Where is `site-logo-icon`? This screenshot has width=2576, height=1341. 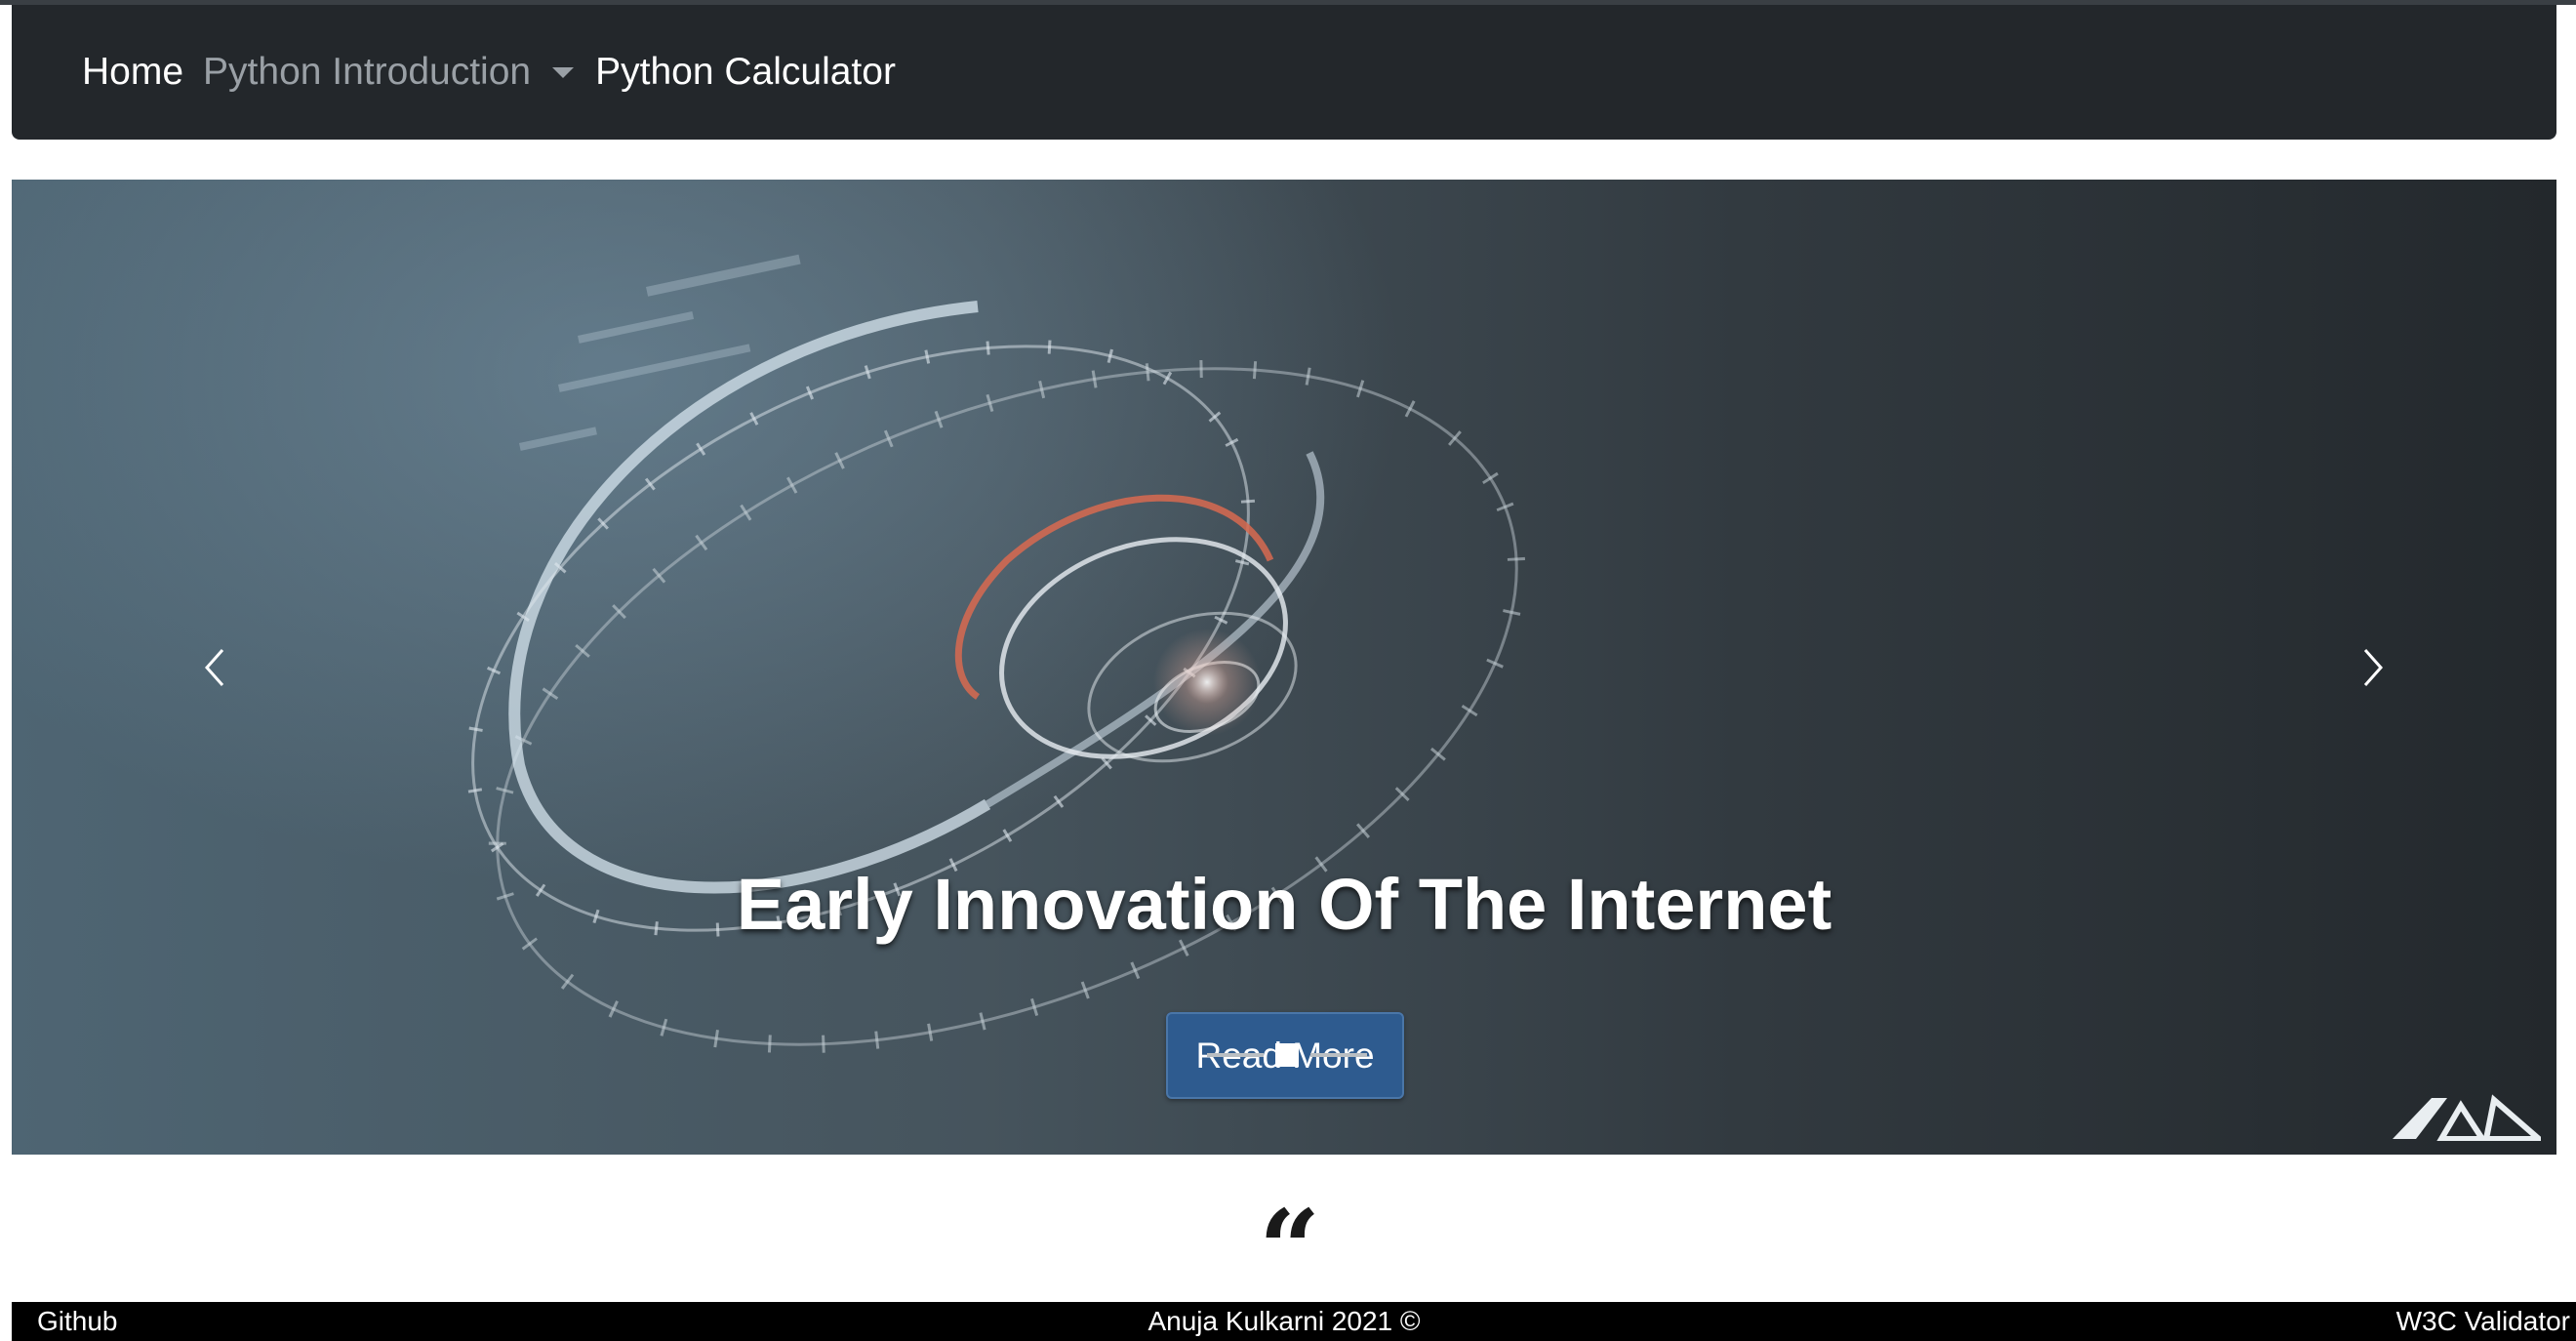 site-logo-icon is located at coordinates (2467, 1117).